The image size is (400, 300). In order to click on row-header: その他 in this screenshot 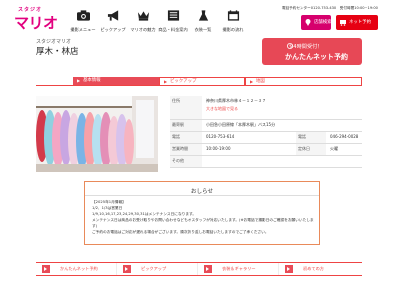, I will do `click(186, 161)`.